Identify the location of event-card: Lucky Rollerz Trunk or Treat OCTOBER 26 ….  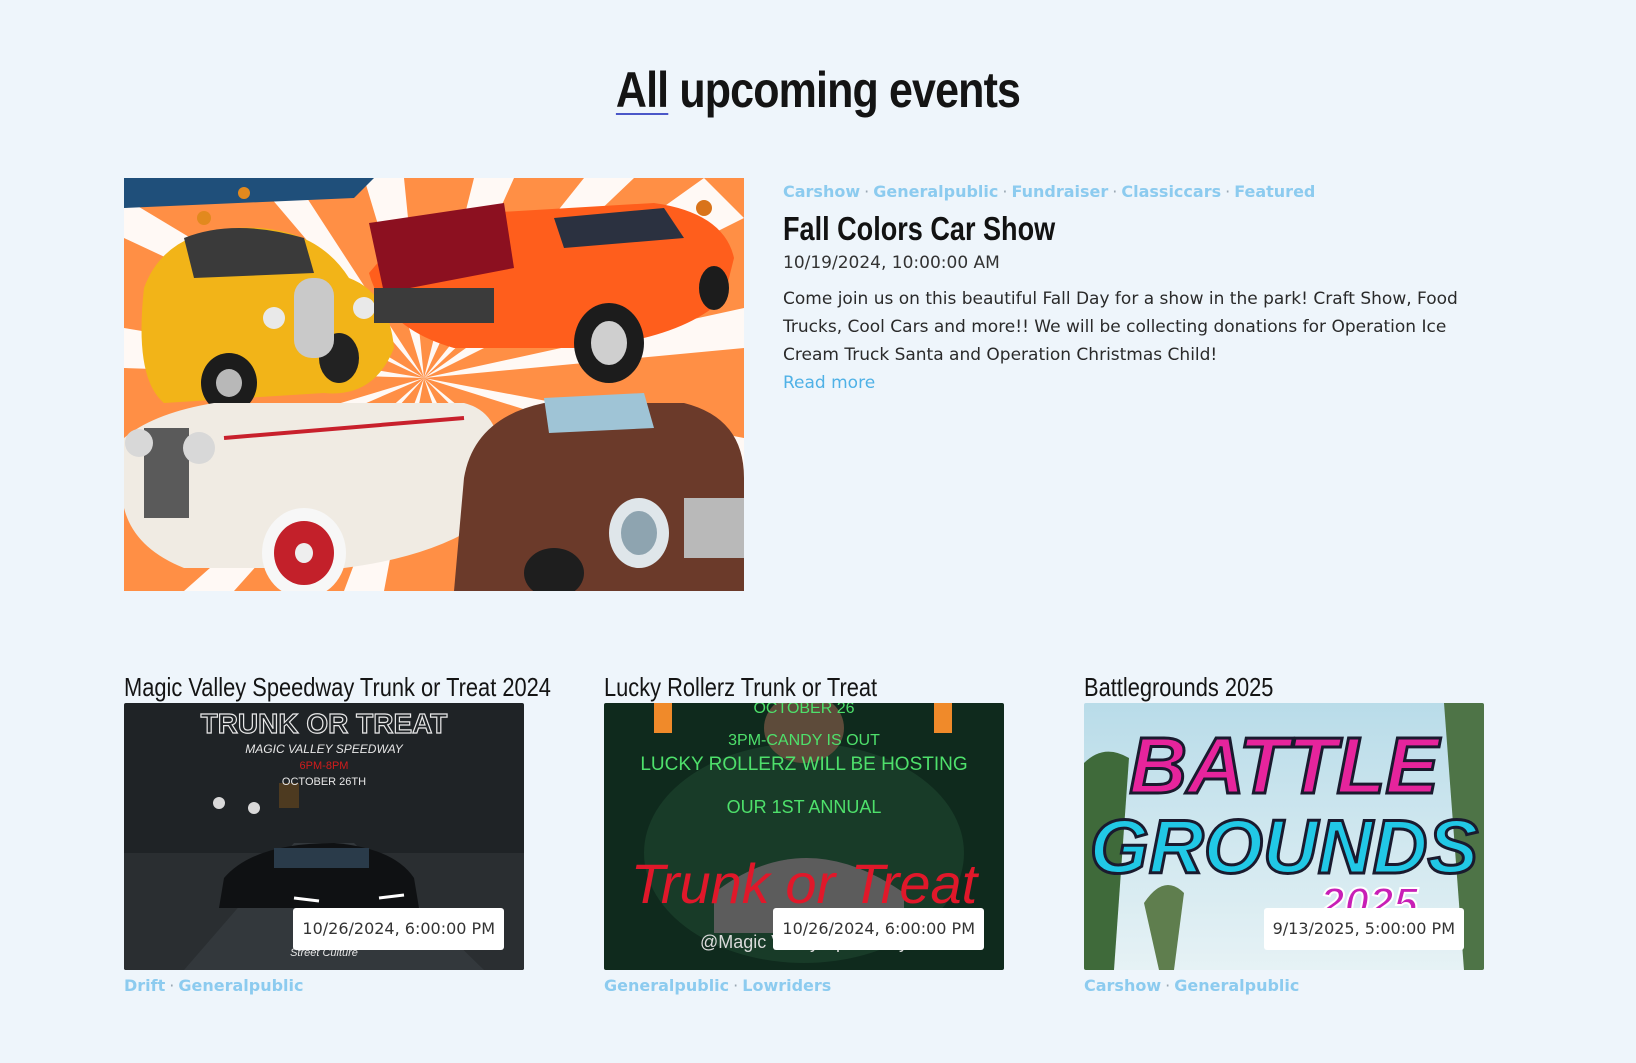
(804, 835).